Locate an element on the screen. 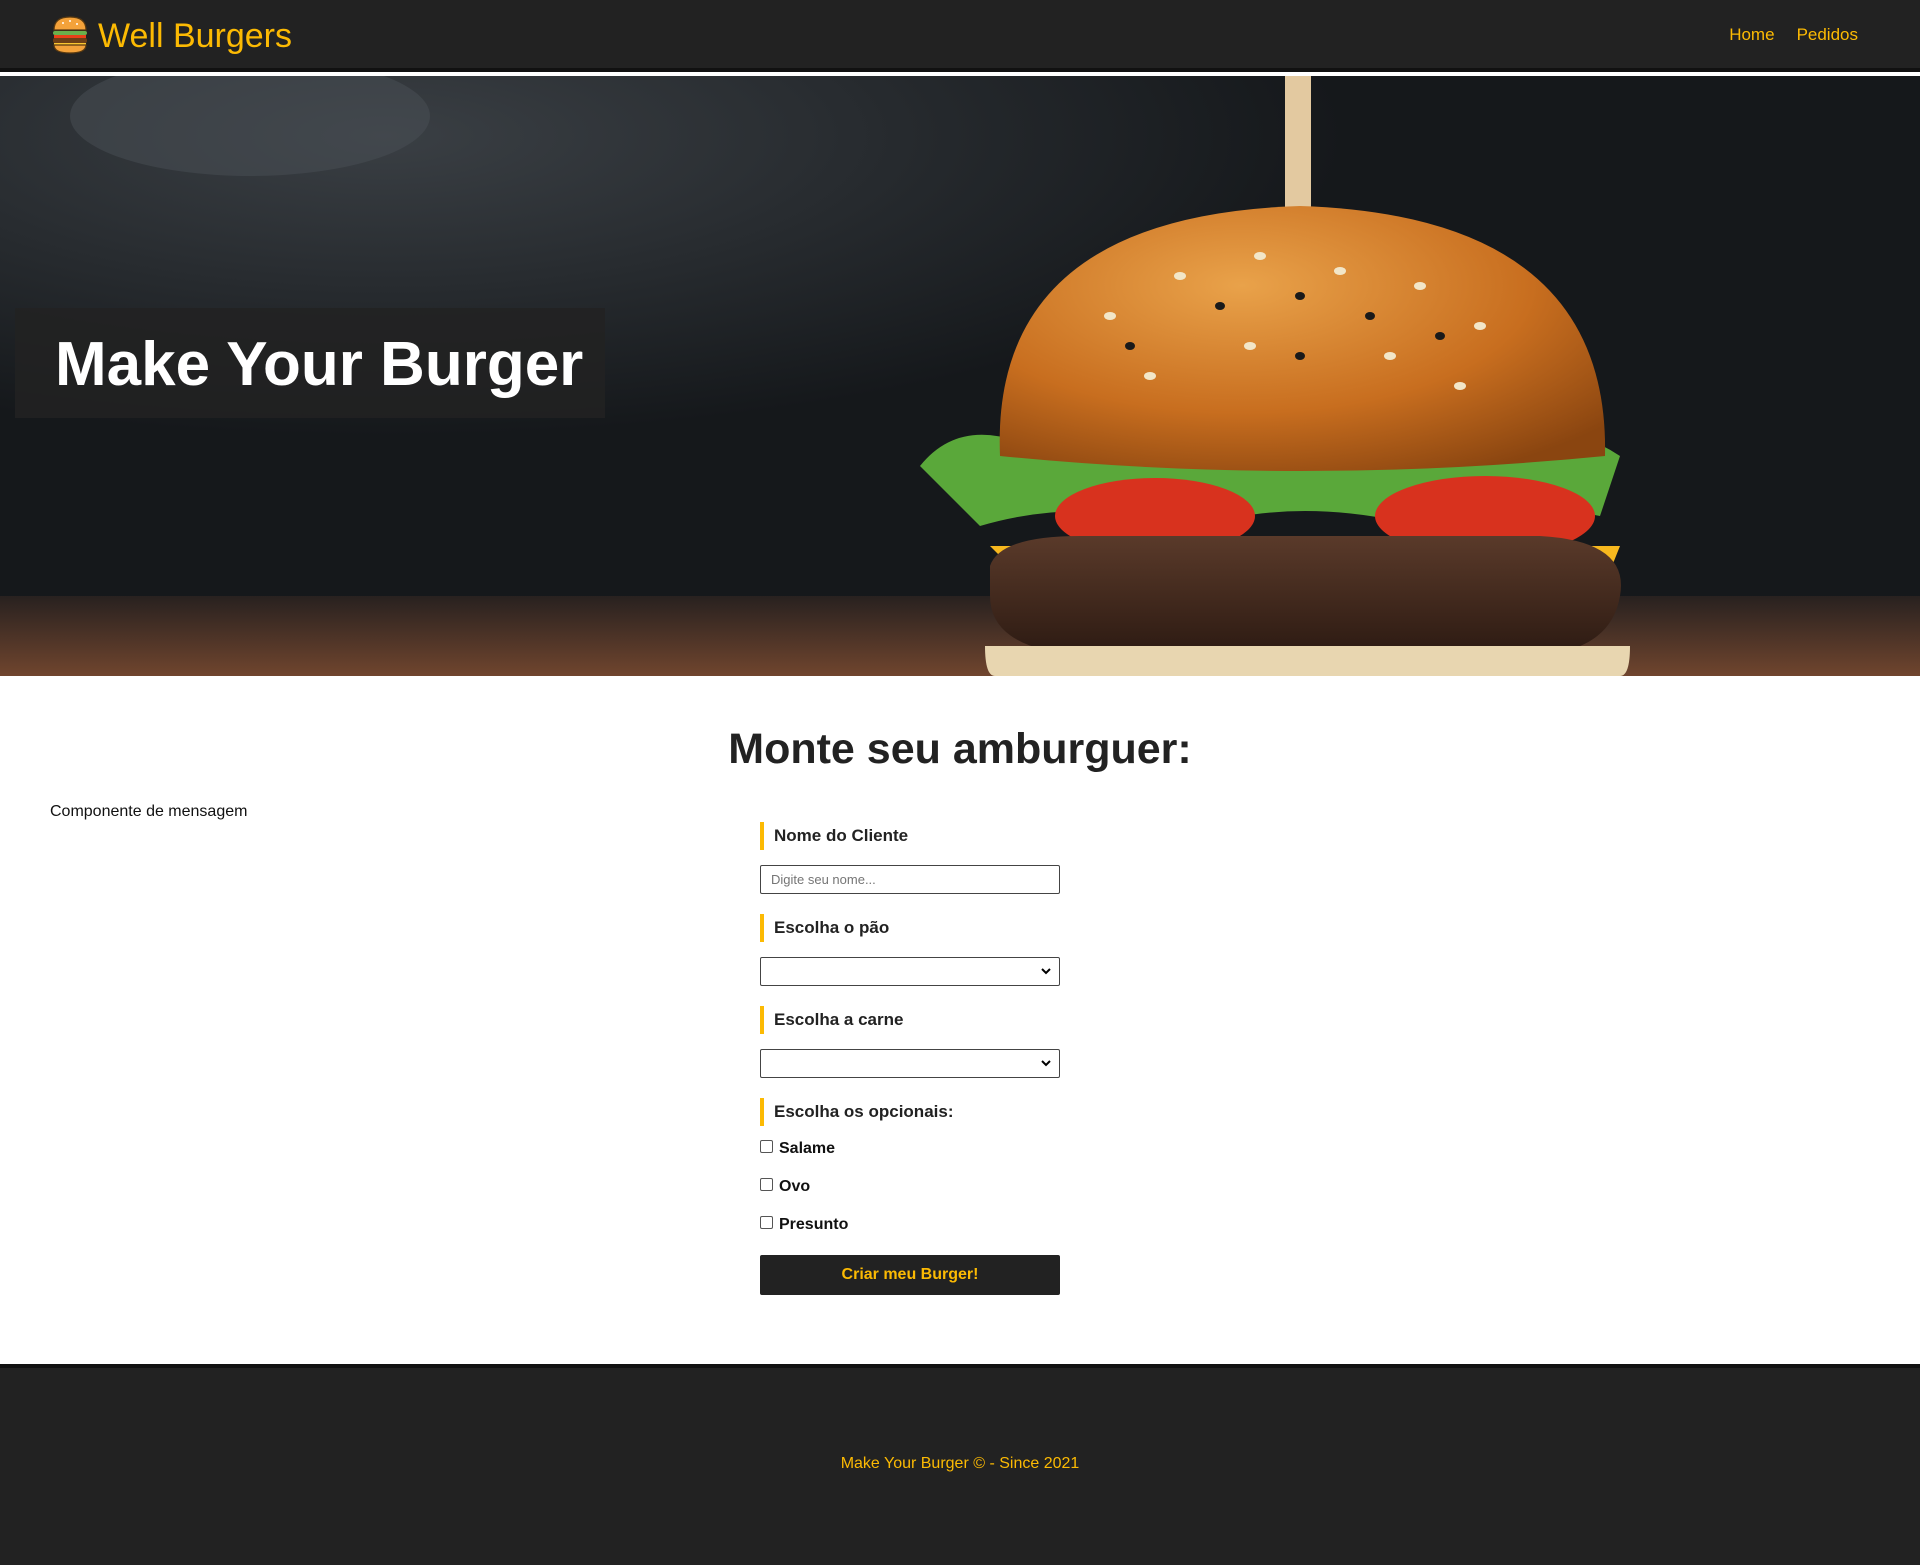 Image resolution: width=1920 pixels, height=1565 pixels. option-label: Salame is located at coordinates (807, 1148).